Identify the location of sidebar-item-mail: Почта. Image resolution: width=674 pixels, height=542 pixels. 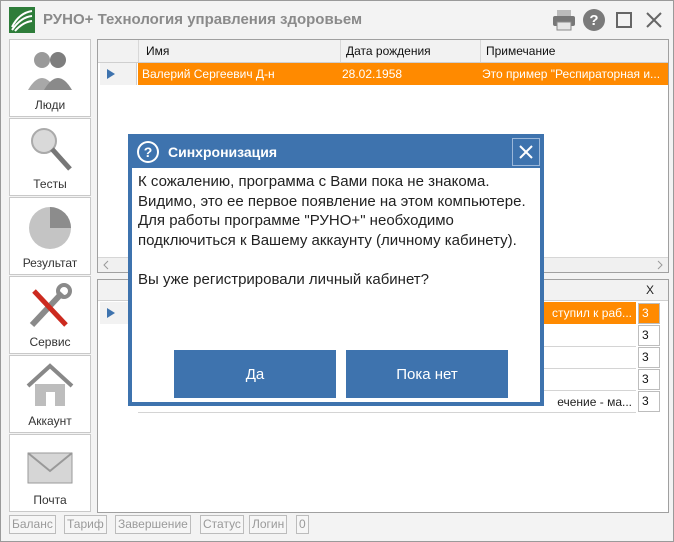
(50, 473).